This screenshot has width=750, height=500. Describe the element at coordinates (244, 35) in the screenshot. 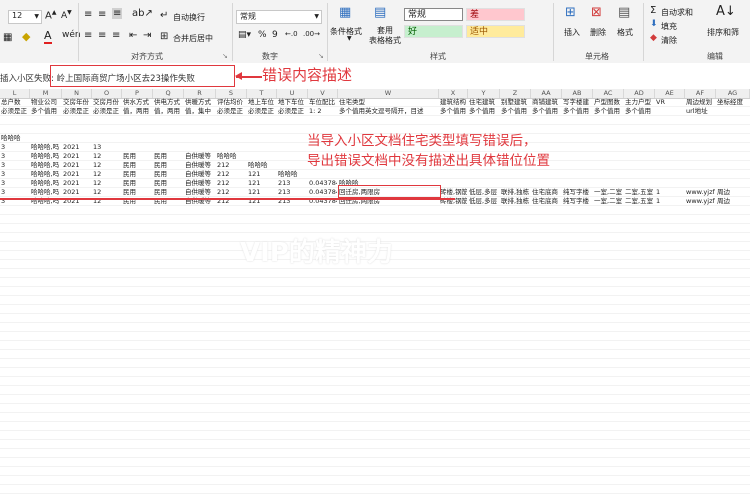

I see `currency-icon: ▤▾` at that location.